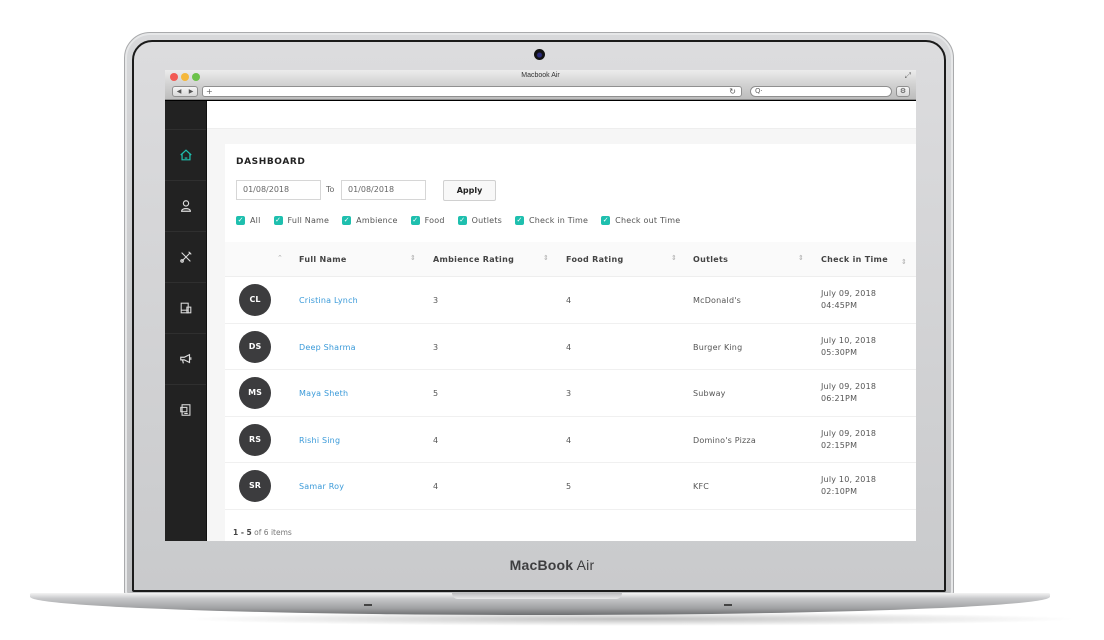 This screenshot has width=1104, height=640. What do you see at coordinates (255, 439) in the screenshot?
I see `avatar: RS` at bounding box center [255, 439].